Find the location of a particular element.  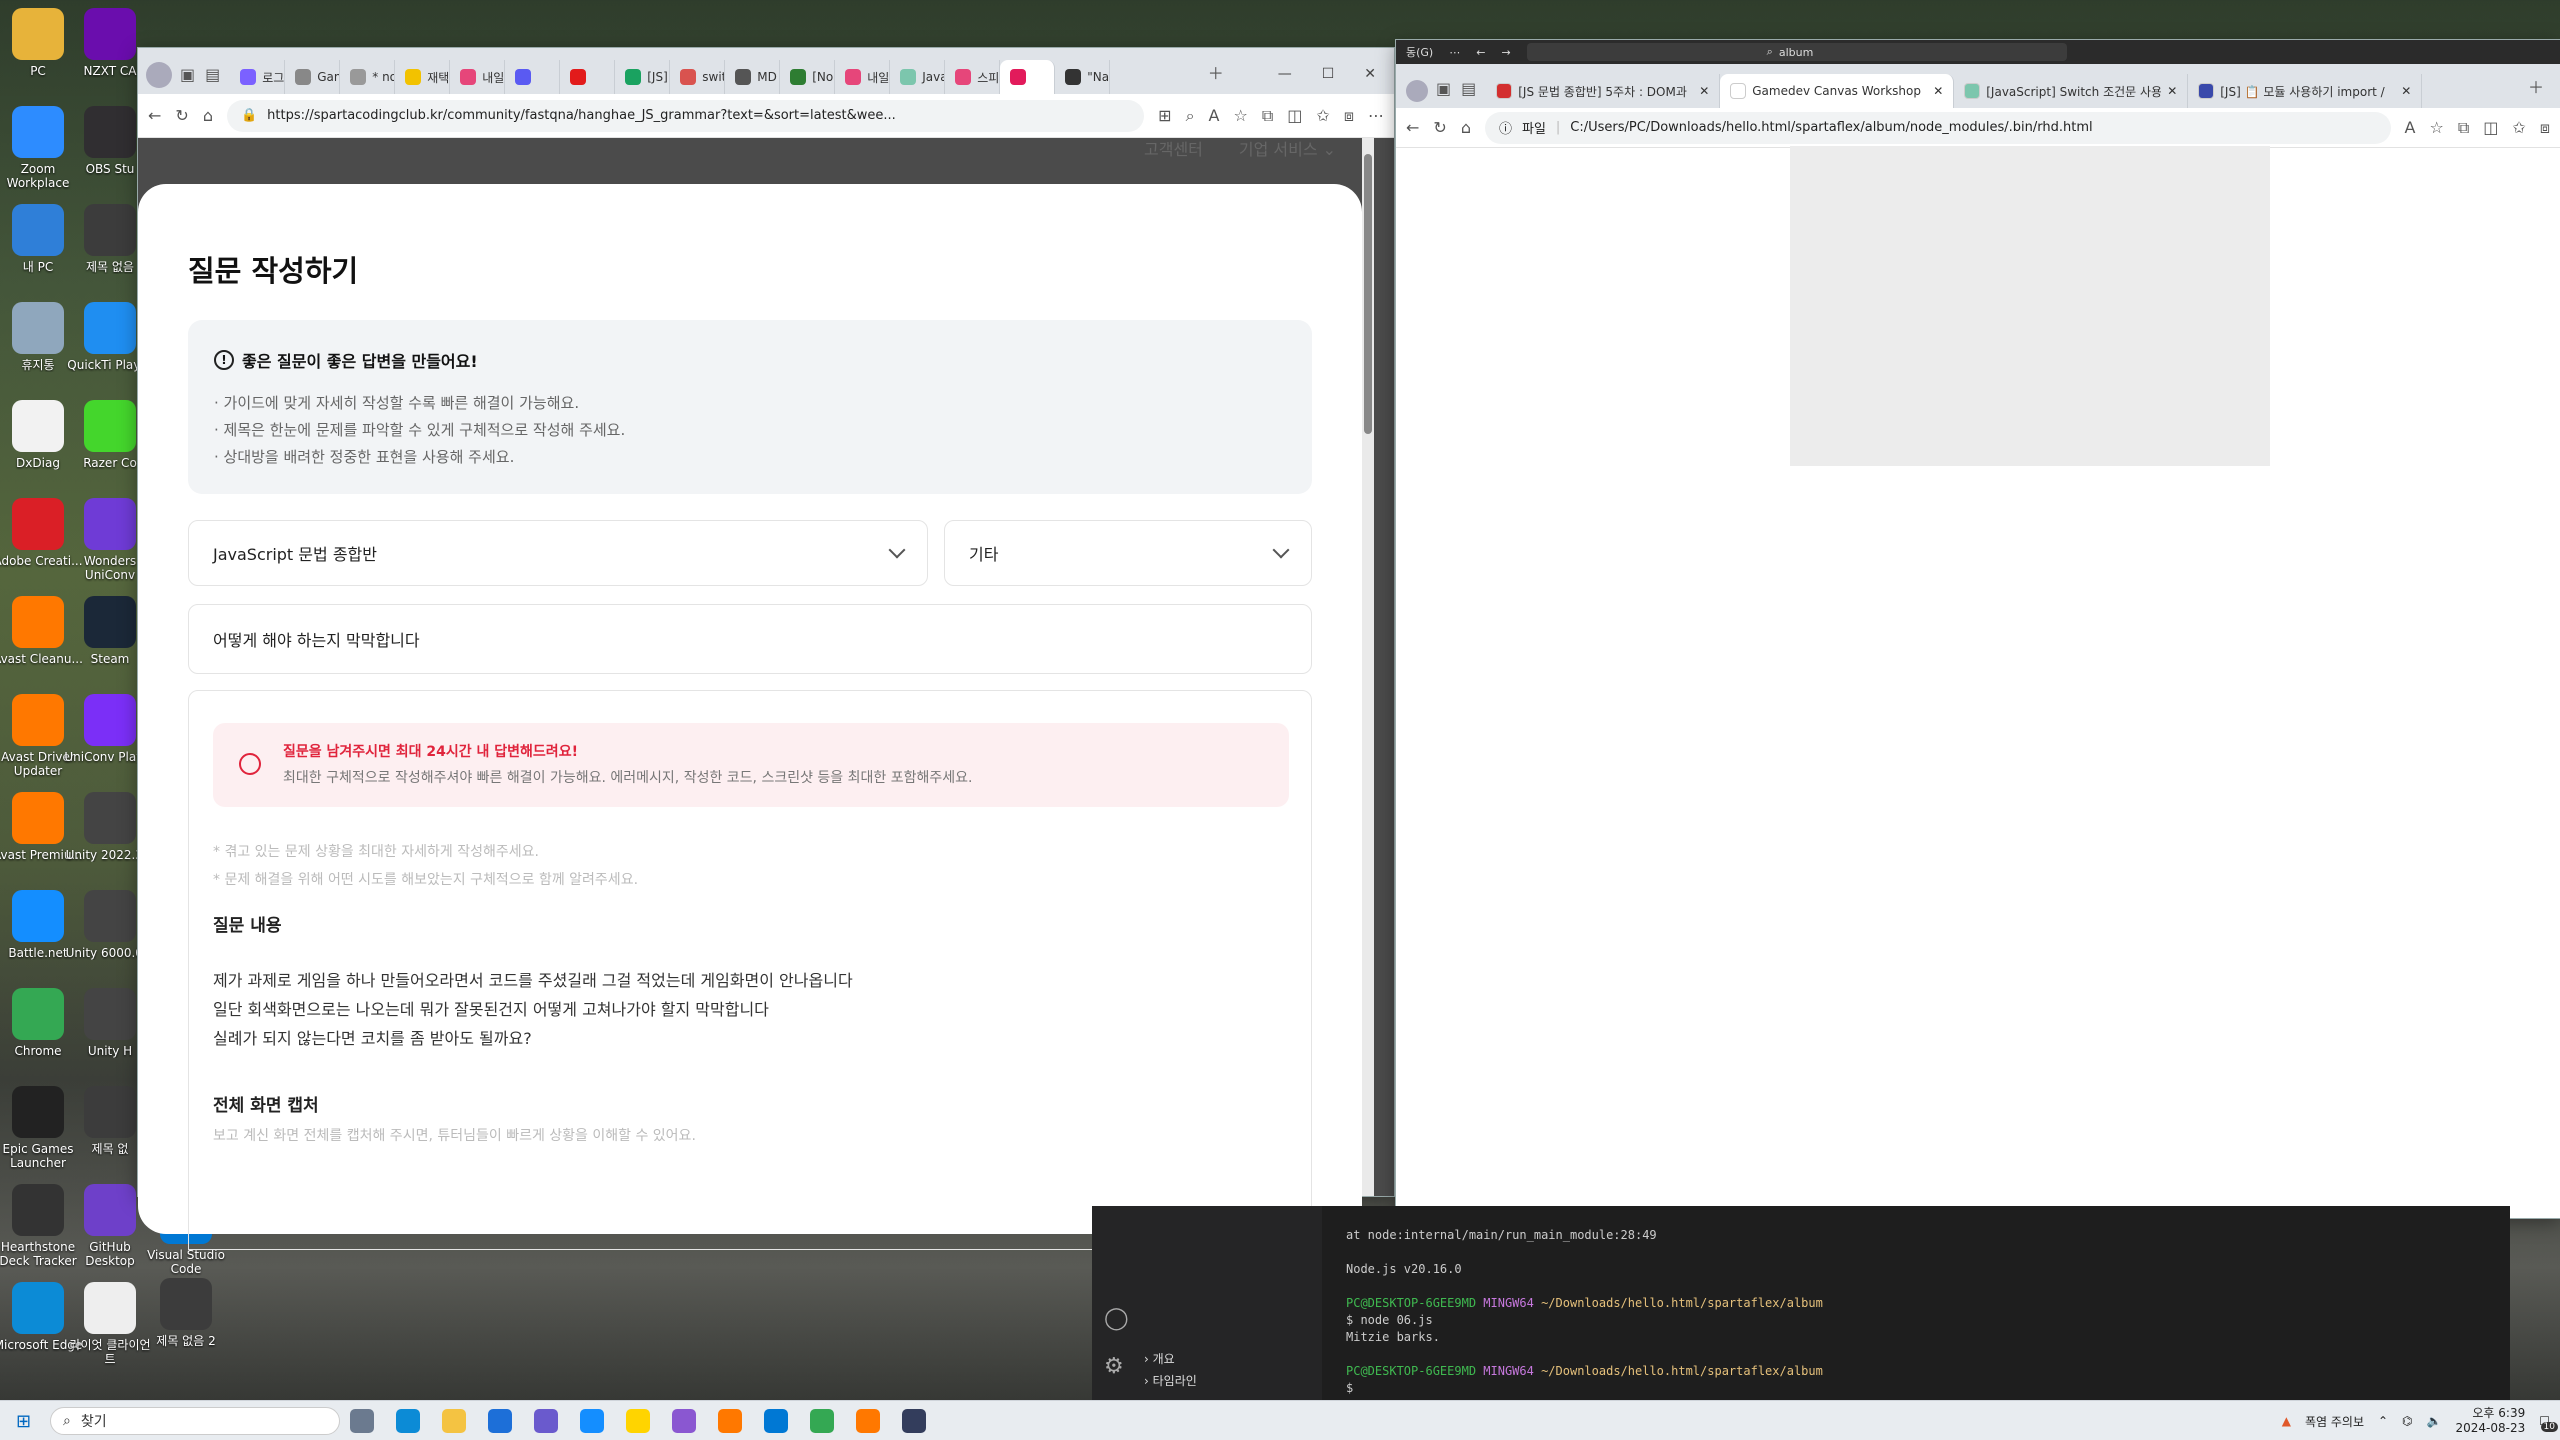

title-input: 어떻게 해야 하는지 막막합니다 is located at coordinates (750, 639).